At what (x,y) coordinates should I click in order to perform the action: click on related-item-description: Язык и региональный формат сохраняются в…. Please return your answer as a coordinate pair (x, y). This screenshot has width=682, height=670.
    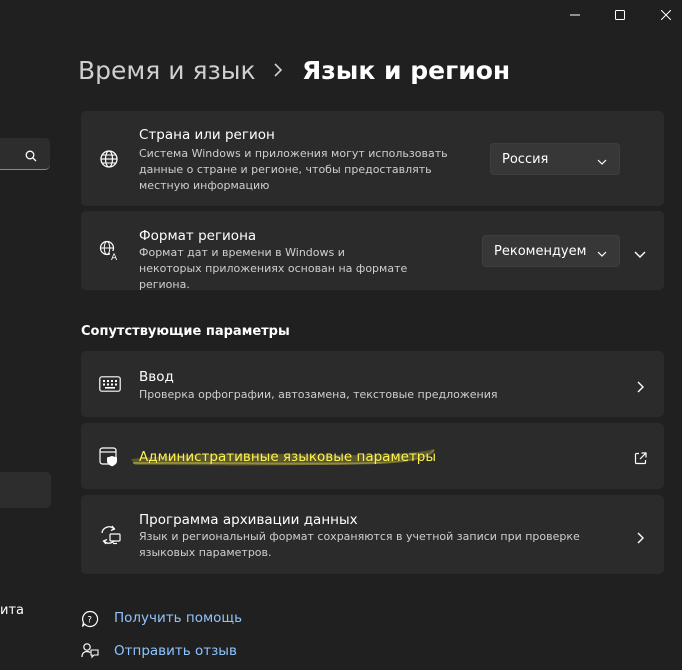
    Looking at the image, I should click on (359, 544).